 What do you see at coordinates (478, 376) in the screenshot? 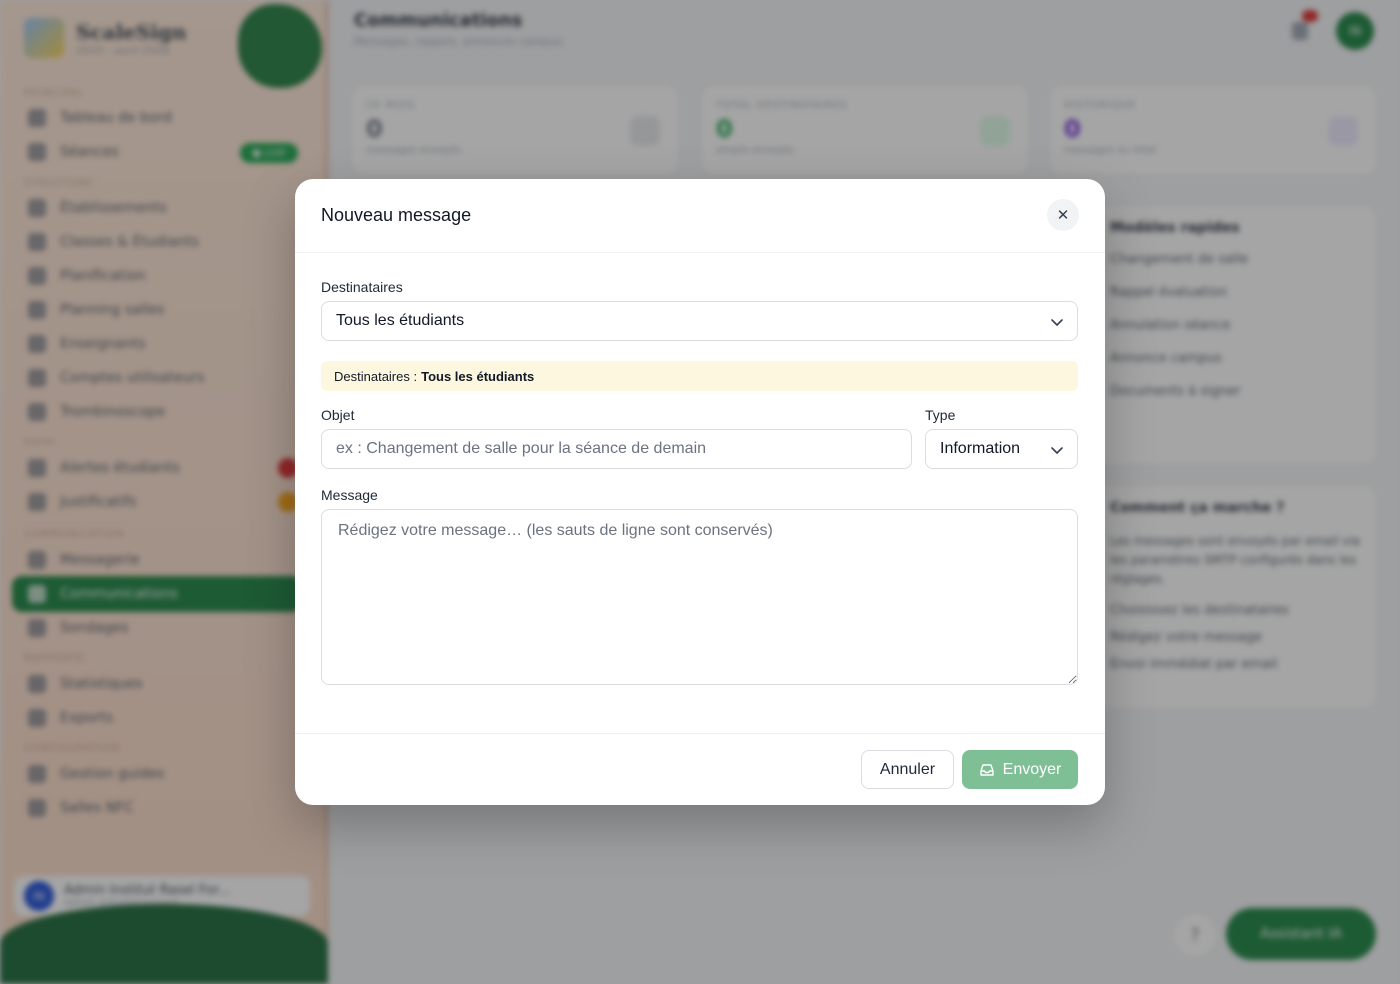
I see `banner-value: Tous les étudiants` at bounding box center [478, 376].